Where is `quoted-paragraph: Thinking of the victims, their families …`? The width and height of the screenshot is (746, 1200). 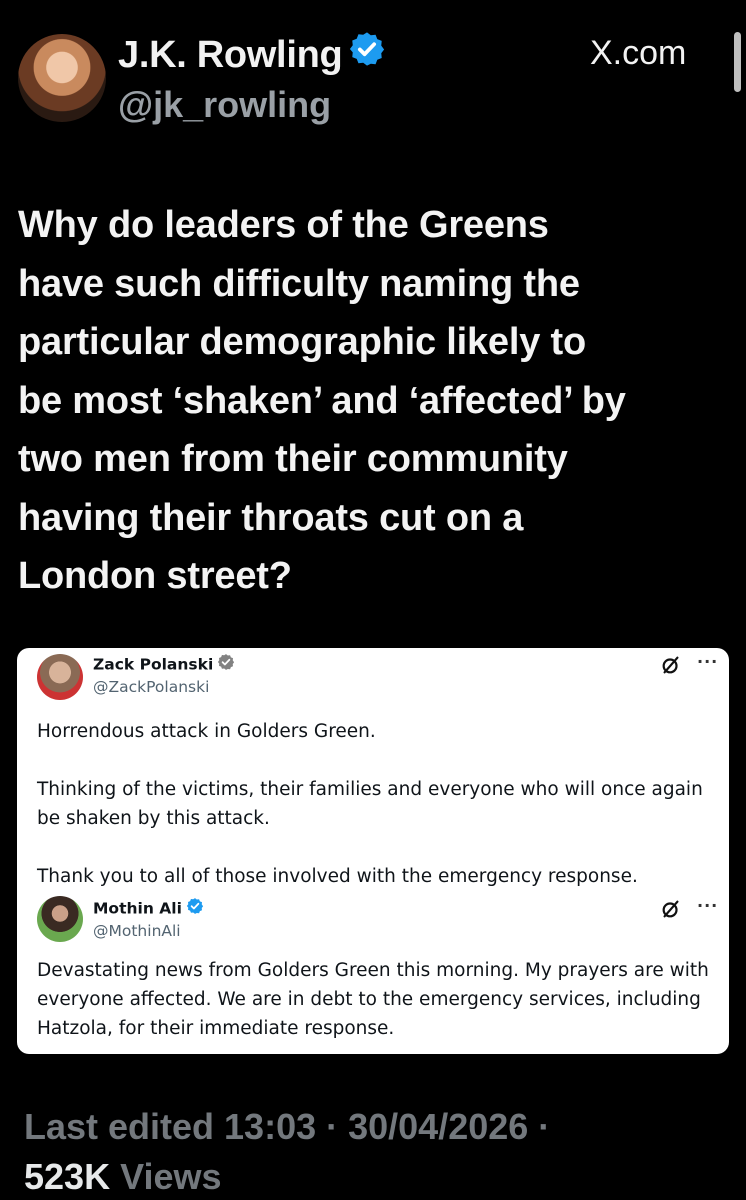 quoted-paragraph: Thinking of the victims, their families … is located at coordinates (370, 804).